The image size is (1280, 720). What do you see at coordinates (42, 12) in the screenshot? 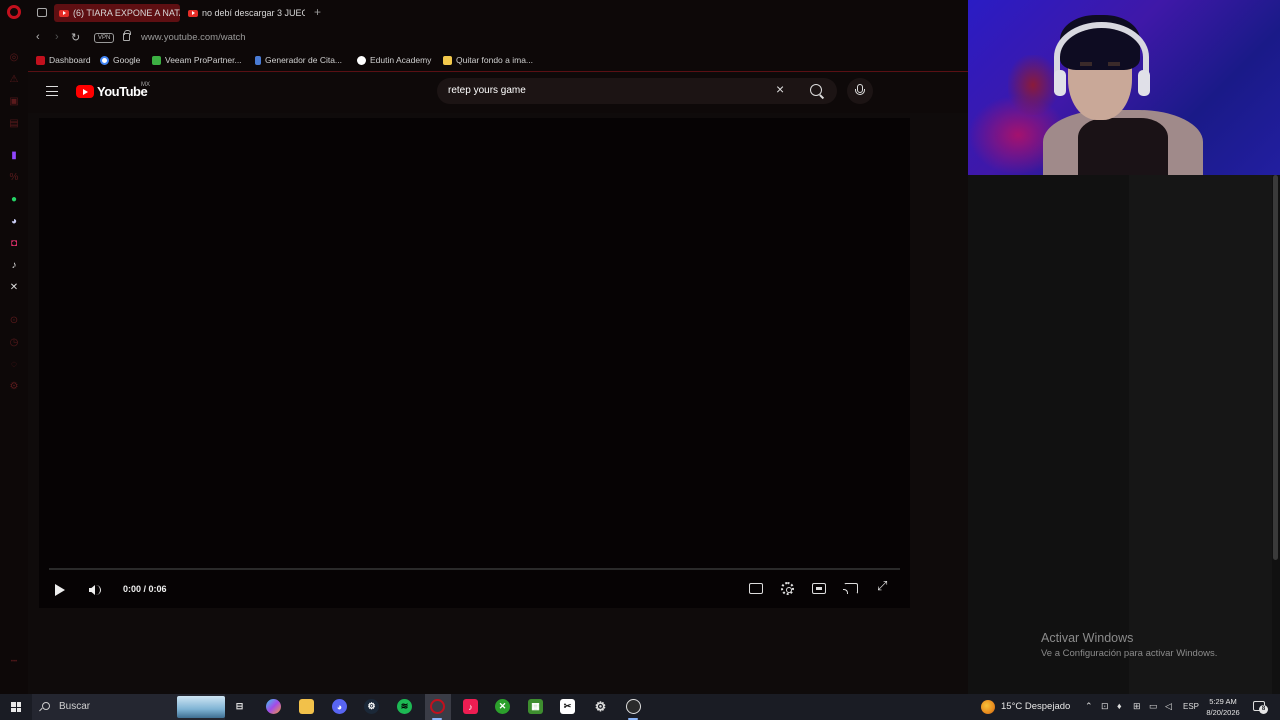
I see `tab-islands-icon` at bounding box center [42, 12].